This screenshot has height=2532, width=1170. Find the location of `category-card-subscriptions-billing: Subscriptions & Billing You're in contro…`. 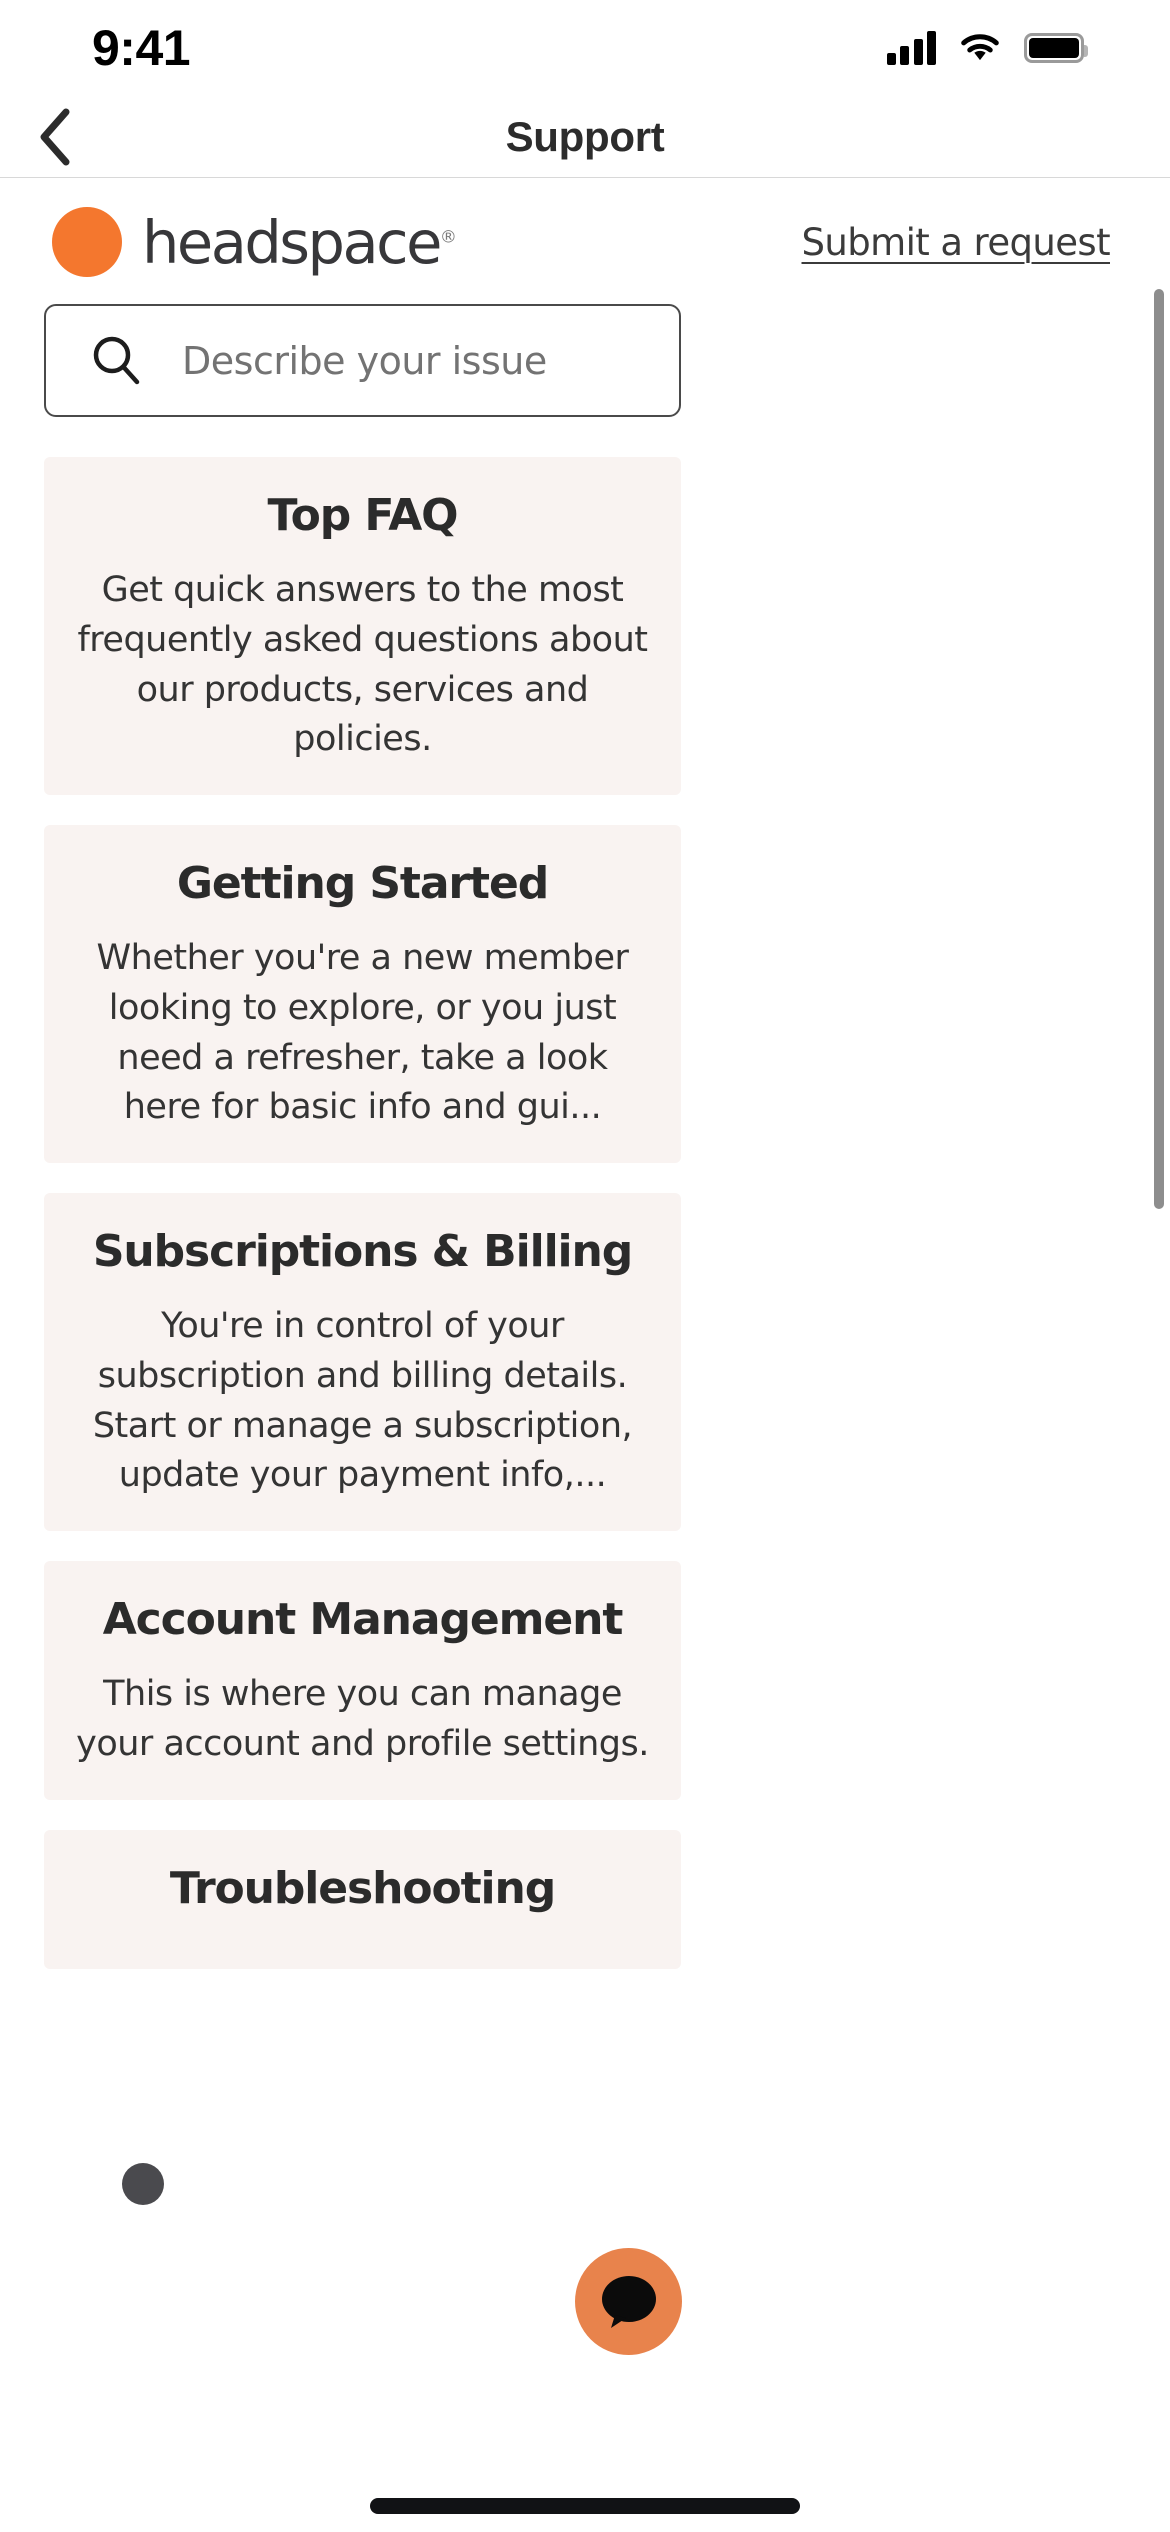

category-card-subscriptions-billing: Subscriptions & Billing You're in contro… is located at coordinates (362, 1362).